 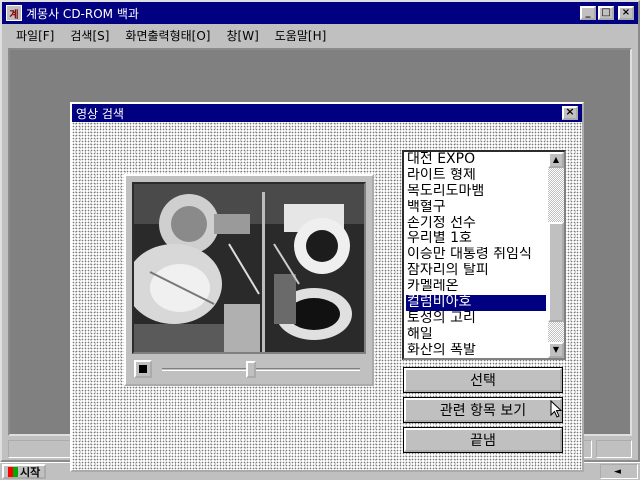 What do you see at coordinates (320, 13) in the screenshot?
I see `main-title-bar: 계 계몽사 CD-ROM 백과 _ □ ×` at bounding box center [320, 13].